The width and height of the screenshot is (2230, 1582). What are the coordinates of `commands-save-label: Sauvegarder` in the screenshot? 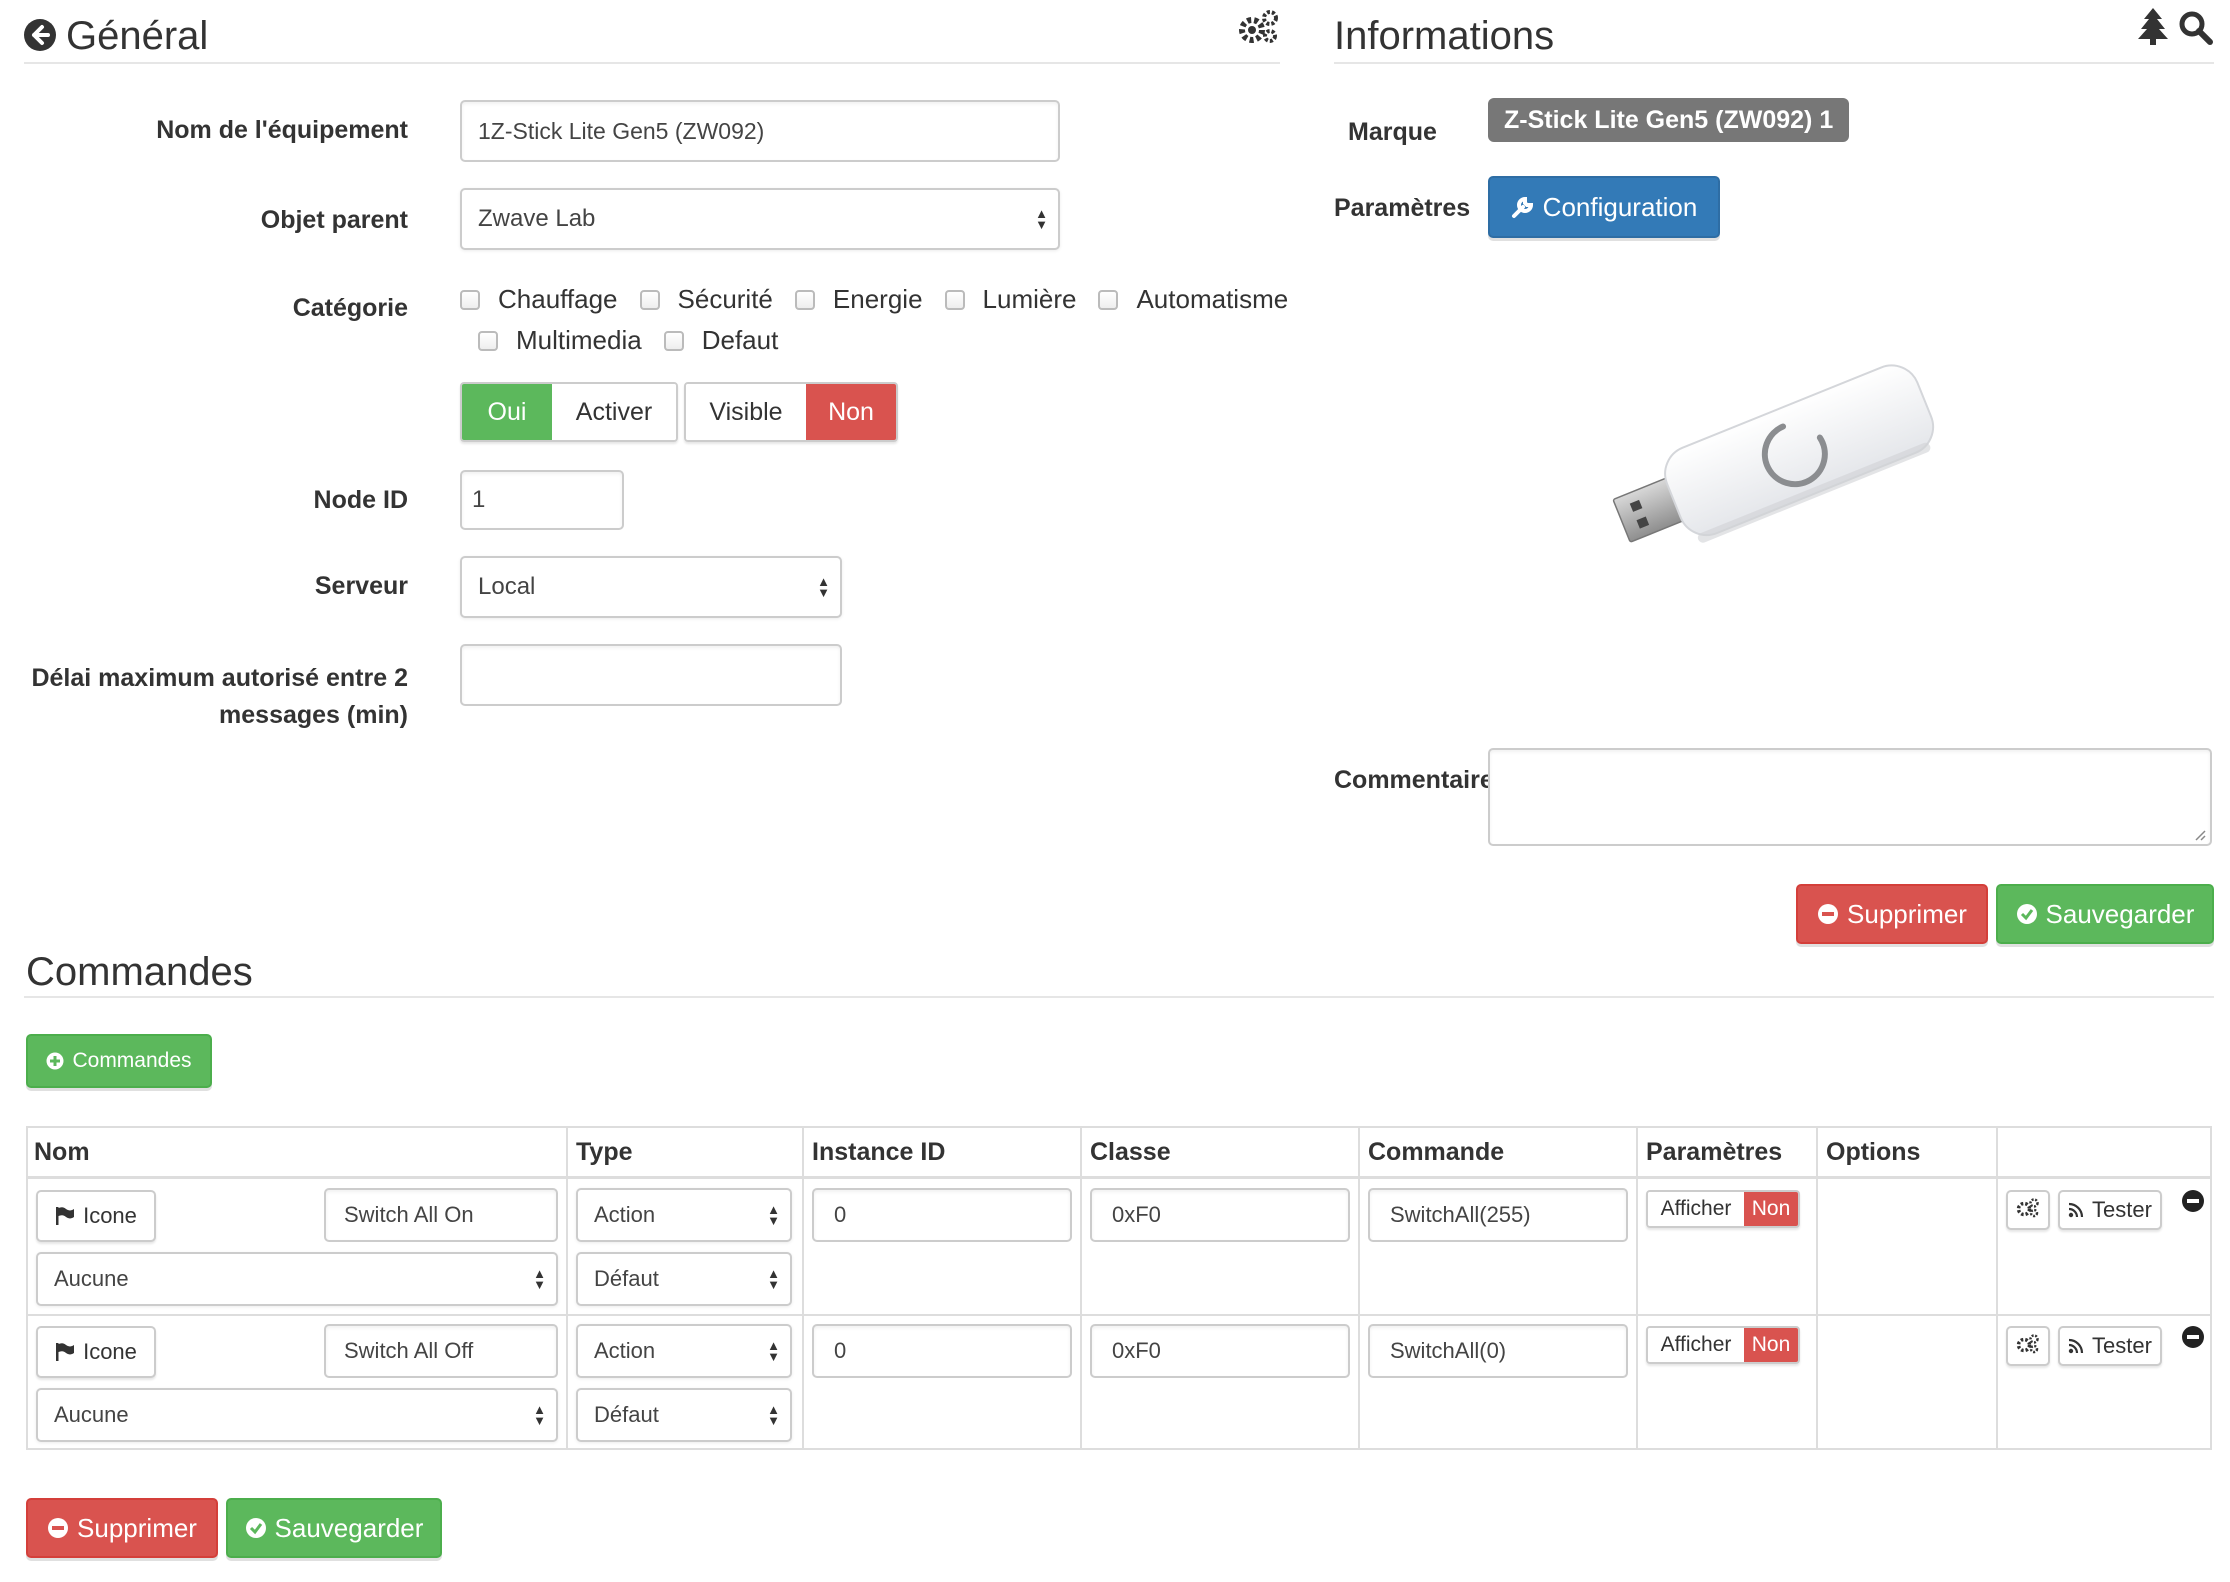 It's located at (349, 1527).